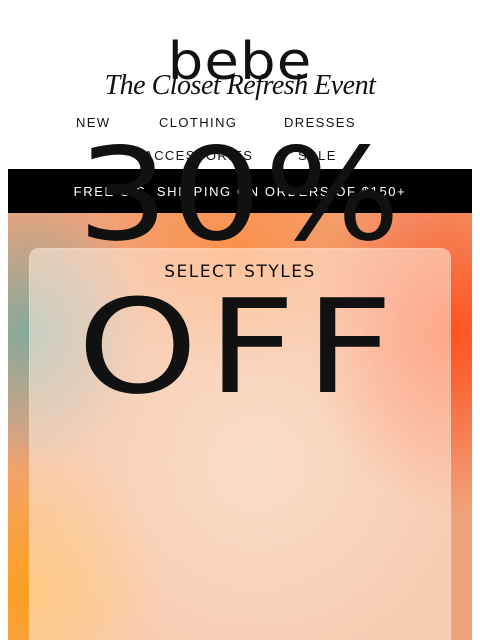 The image size is (480, 640). I want to click on event-title: The Closet Refresh Event, so click(240, 85).